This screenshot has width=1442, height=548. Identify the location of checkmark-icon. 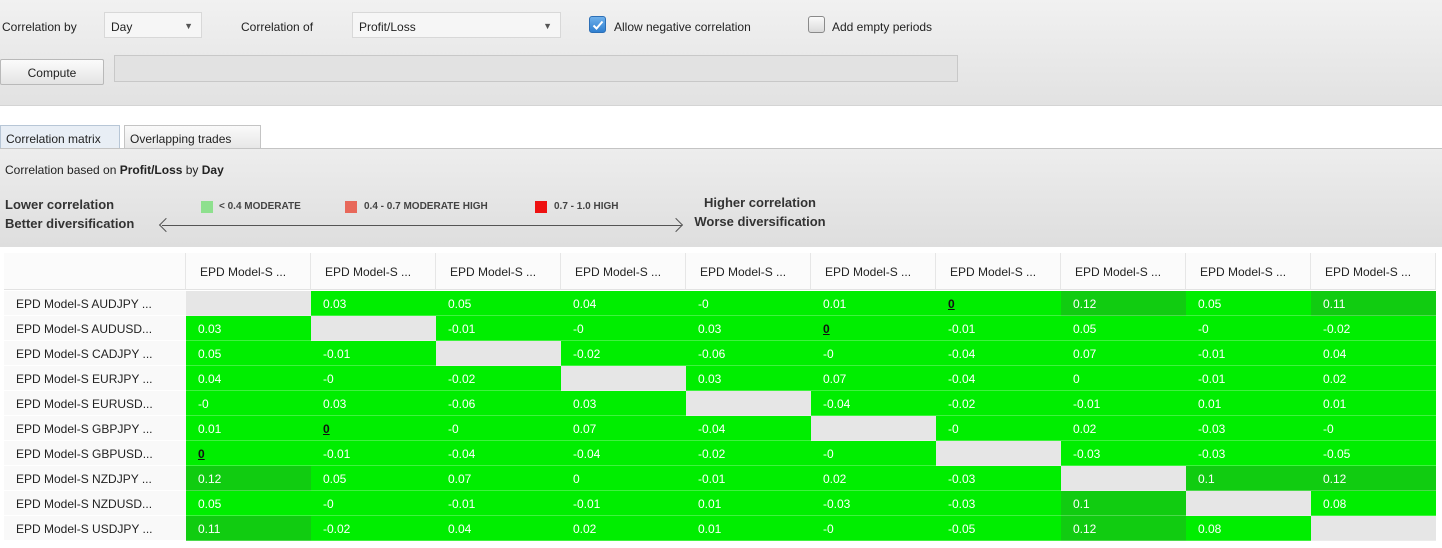
(598, 25).